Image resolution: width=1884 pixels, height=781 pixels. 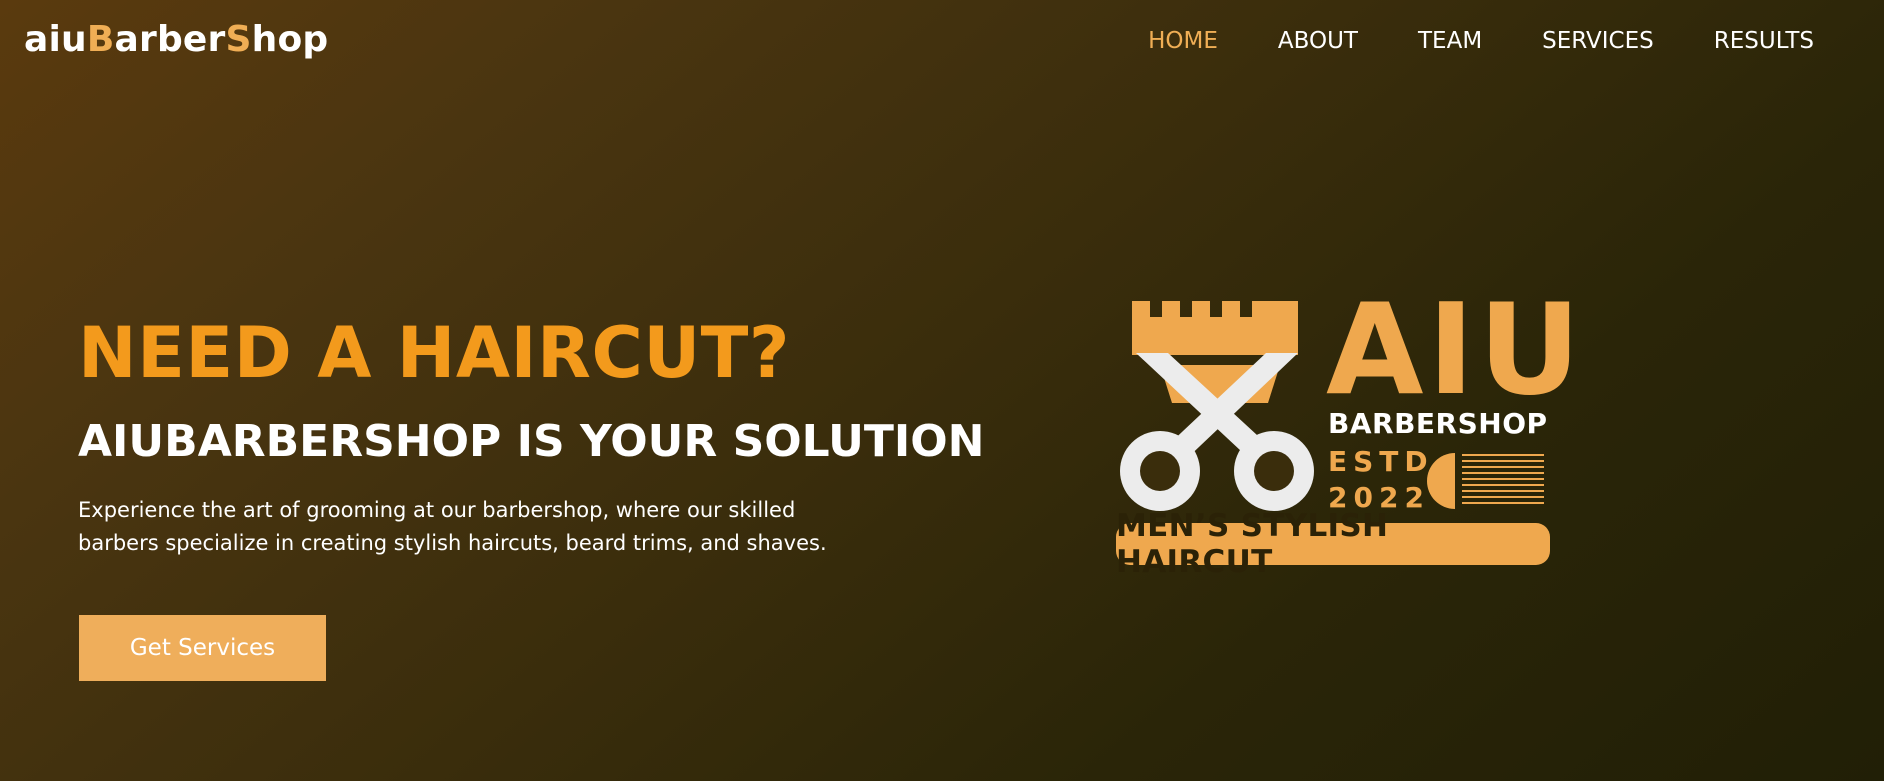 What do you see at coordinates (1455, 349) in the screenshot?
I see `logo-title: AIU` at bounding box center [1455, 349].